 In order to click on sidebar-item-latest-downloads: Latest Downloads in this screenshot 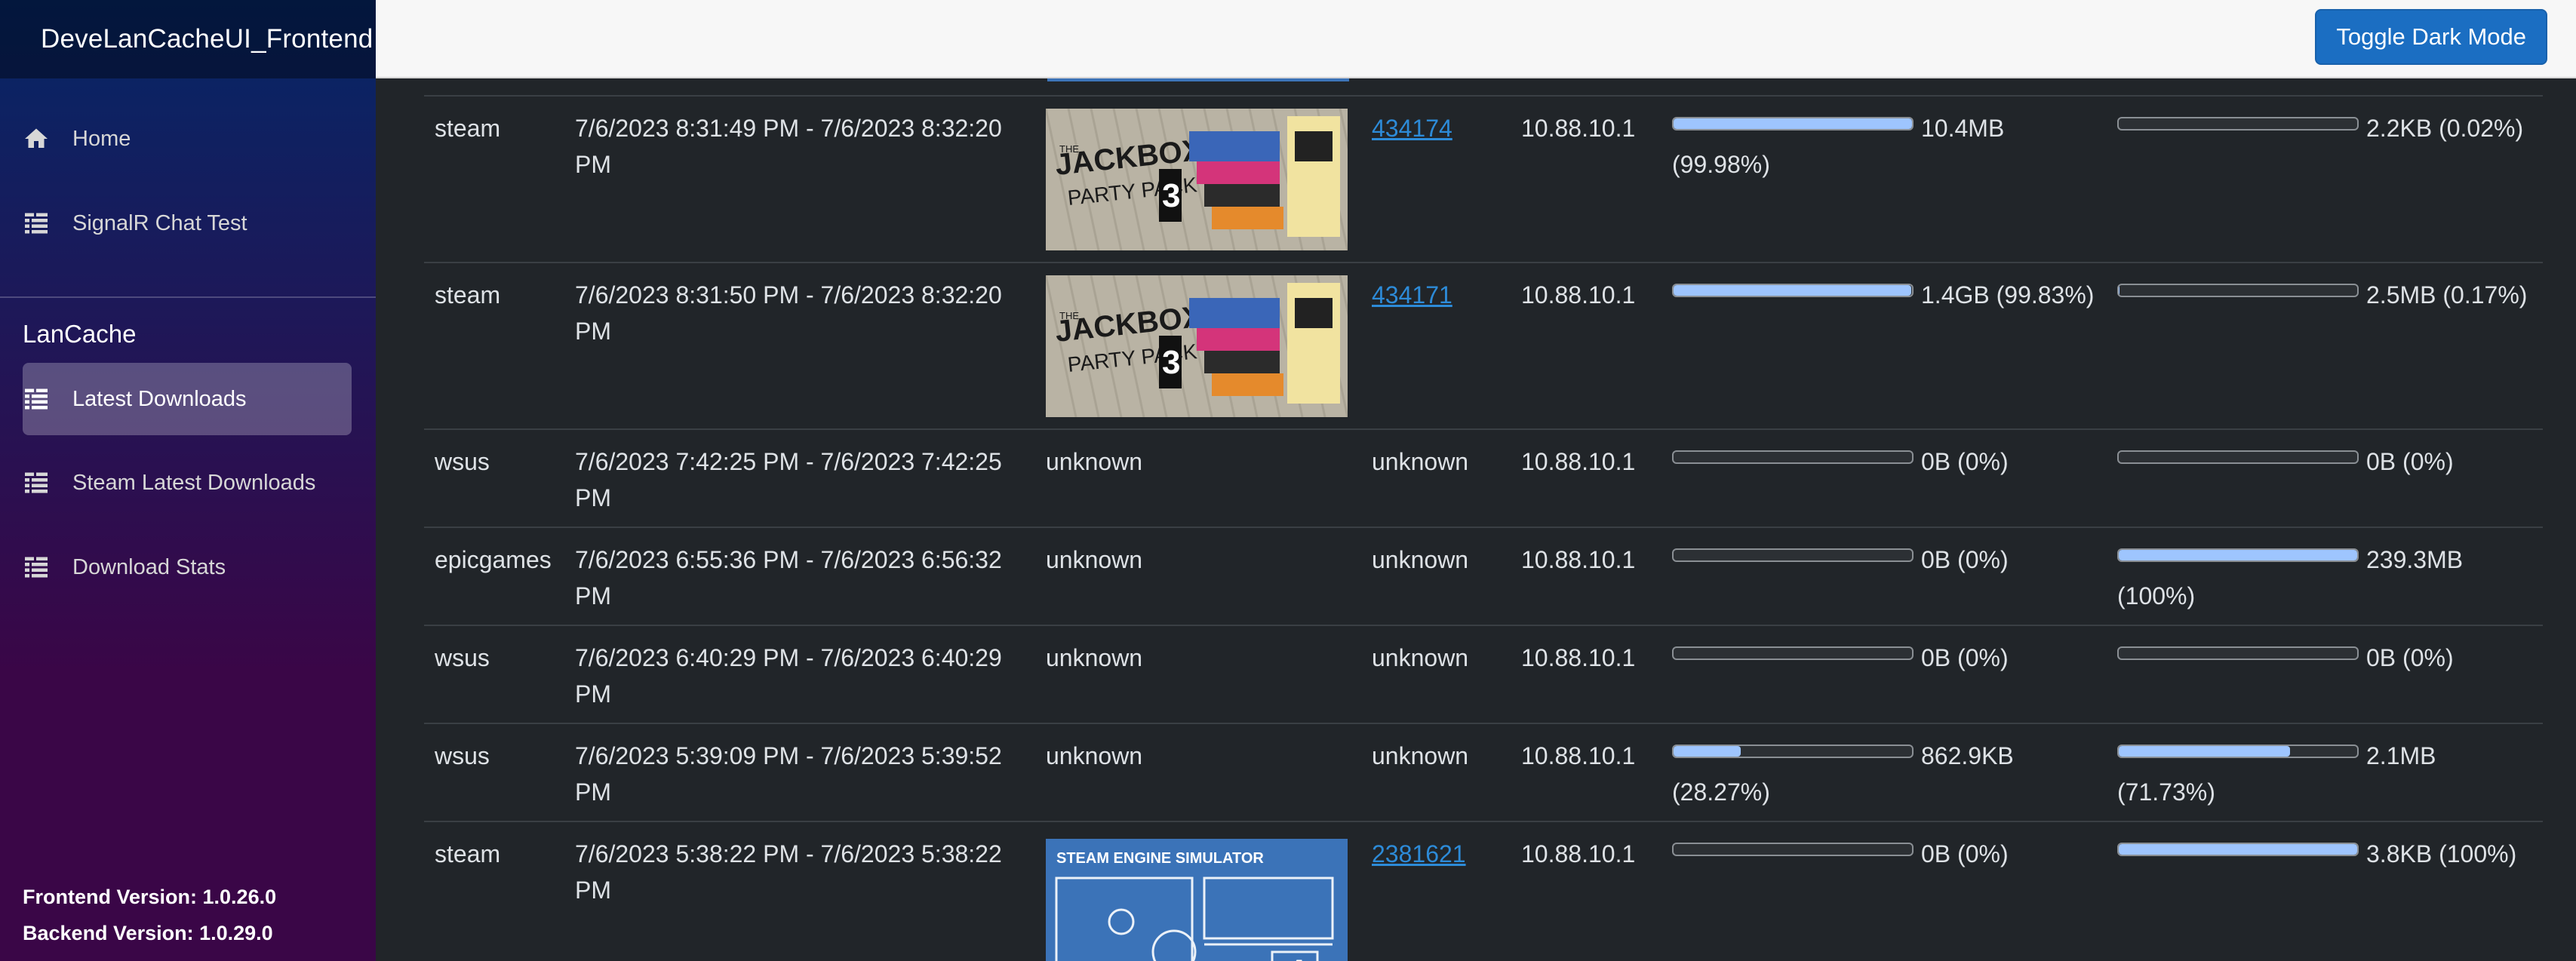, I will do `click(187, 399)`.